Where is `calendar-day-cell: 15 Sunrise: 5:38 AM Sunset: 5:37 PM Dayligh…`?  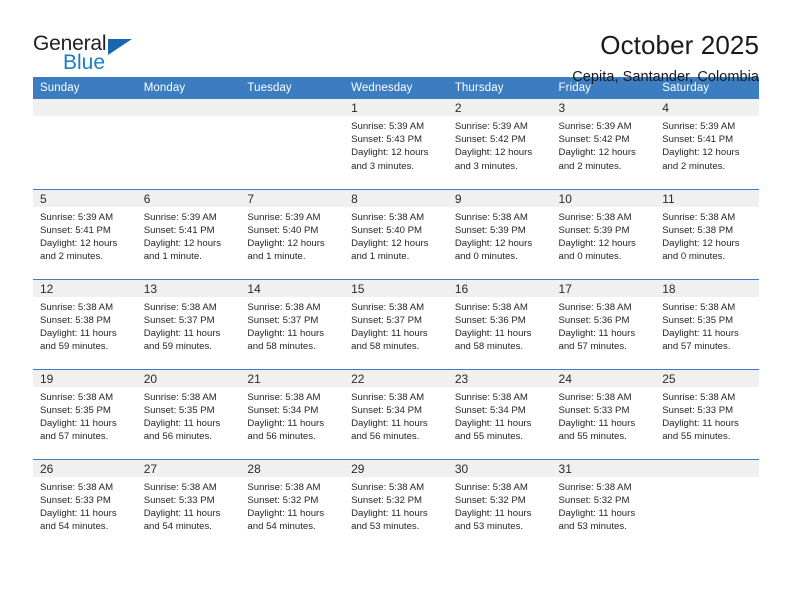
calendar-day-cell: 15 Sunrise: 5:38 AM Sunset: 5:37 PM Dayligh… is located at coordinates (396, 323).